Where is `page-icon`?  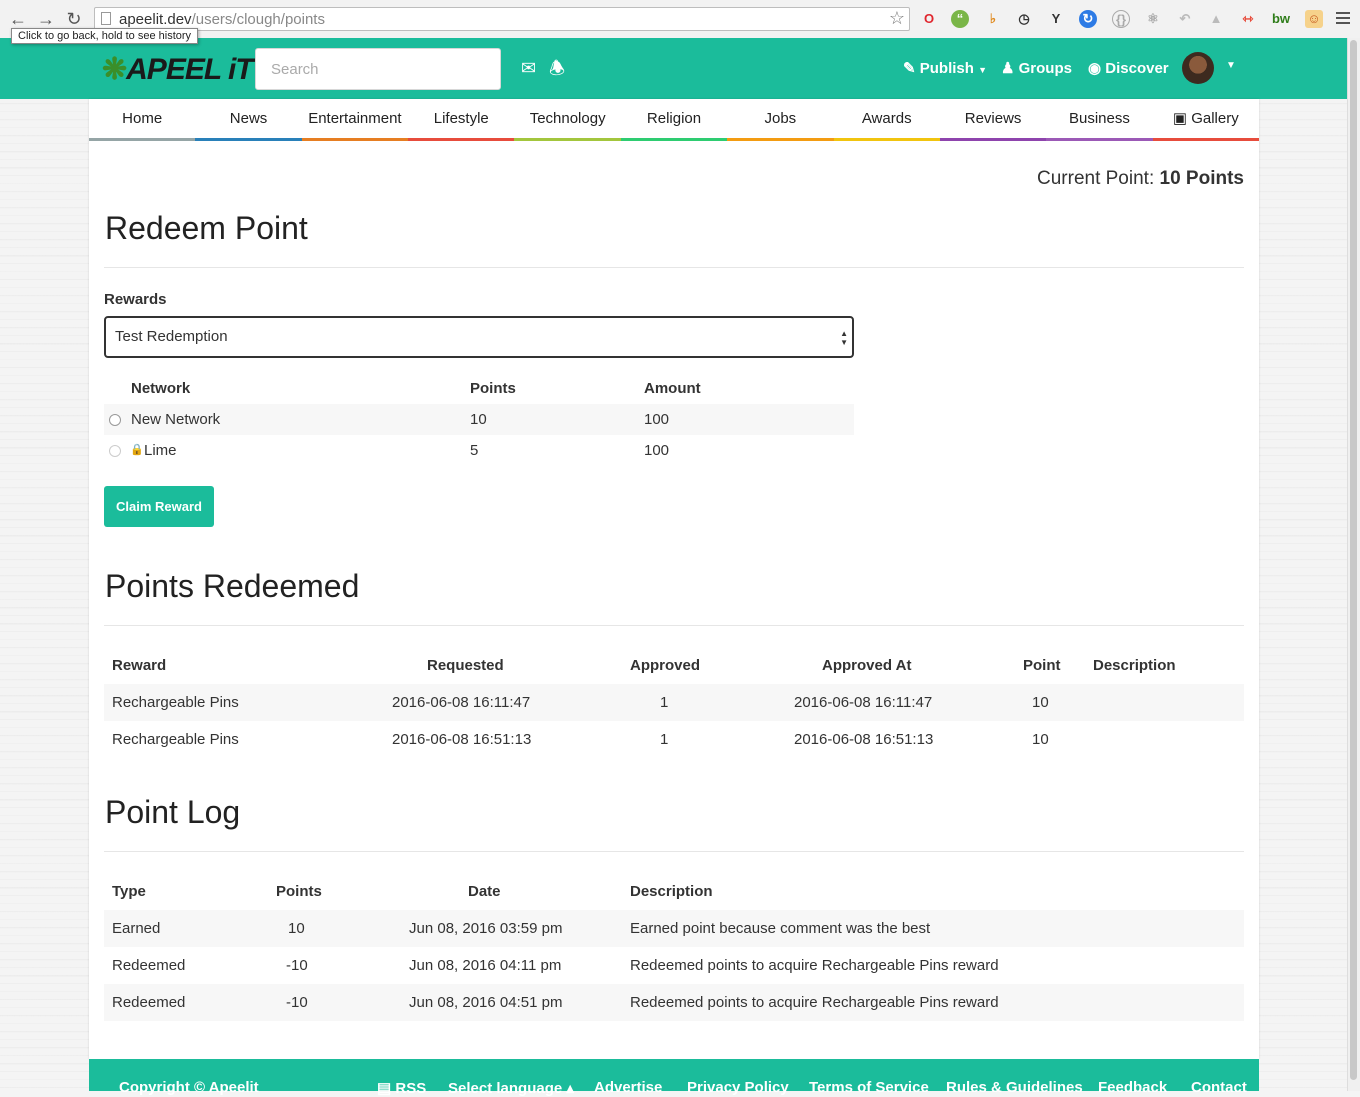
page-icon is located at coordinates (106, 18).